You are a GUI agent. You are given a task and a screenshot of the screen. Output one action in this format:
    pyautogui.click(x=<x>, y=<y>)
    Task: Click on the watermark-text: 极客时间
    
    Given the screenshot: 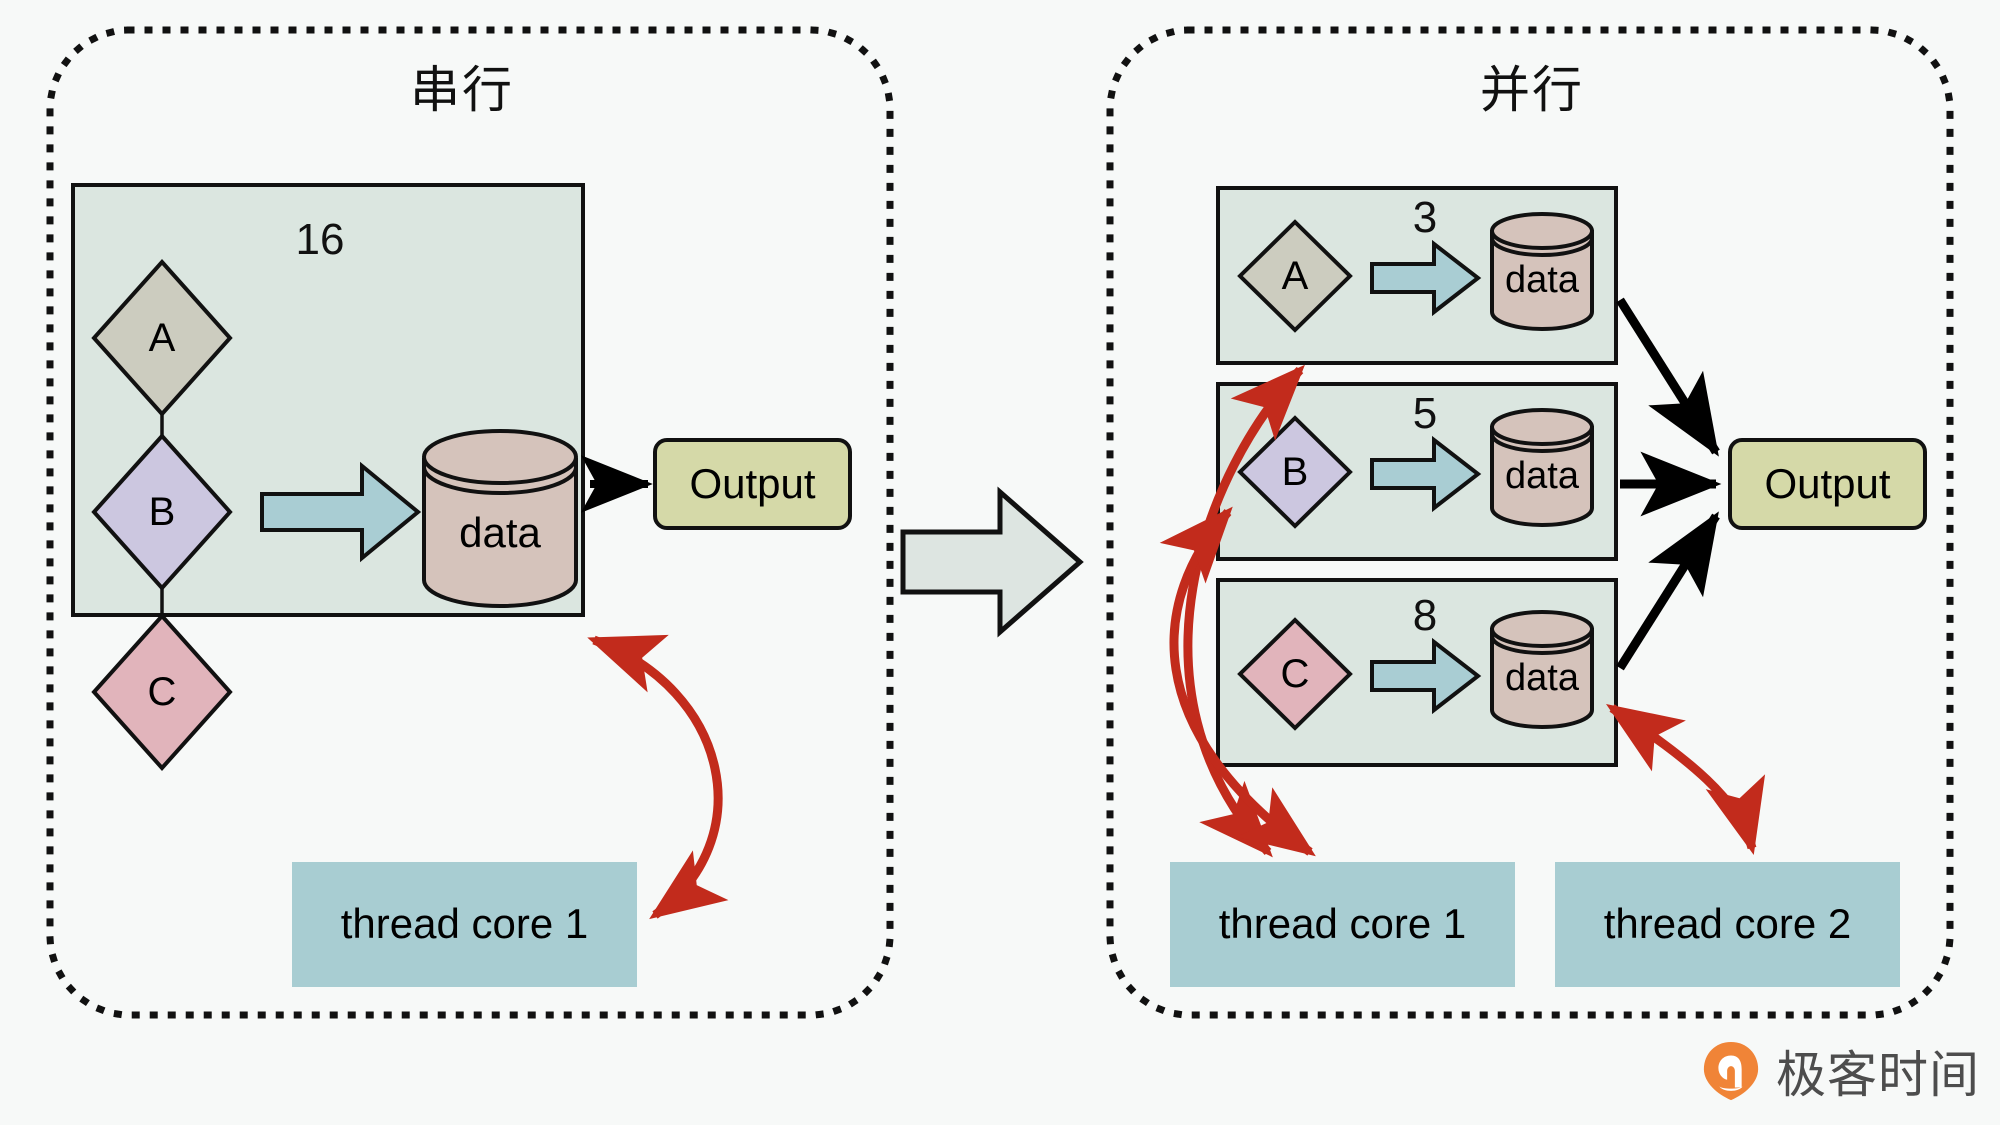 What is the action you would take?
    pyautogui.click(x=1878, y=1075)
    